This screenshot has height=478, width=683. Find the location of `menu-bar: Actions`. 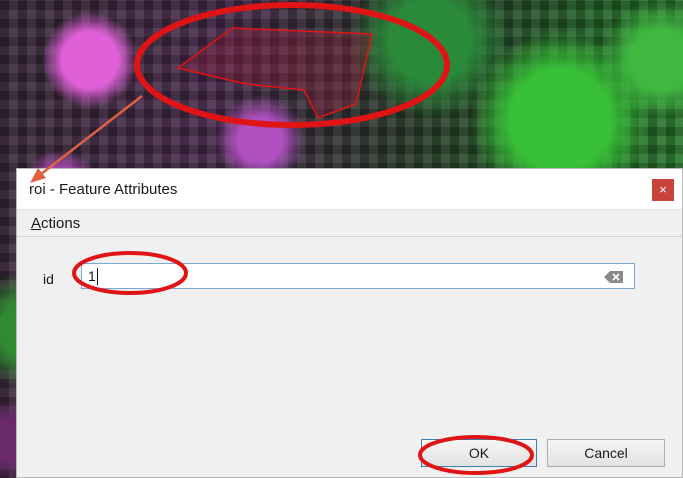

menu-bar: Actions is located at coordinates (349, 223).